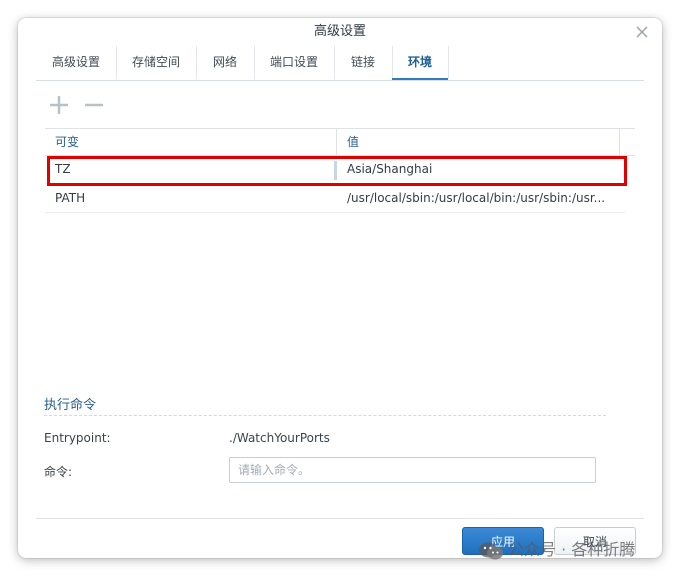  What do you see at coordinates (59, 105) in the screenshot?
I see `plus-icon` at bounding box center [59, 105].